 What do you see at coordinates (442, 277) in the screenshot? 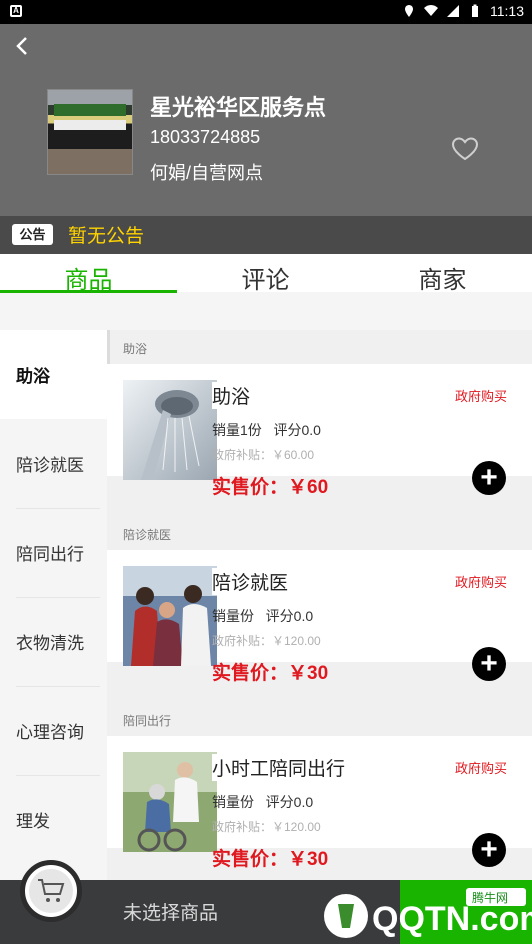
I see `tab-merchant: 商家` at bounding box center [442, 277].